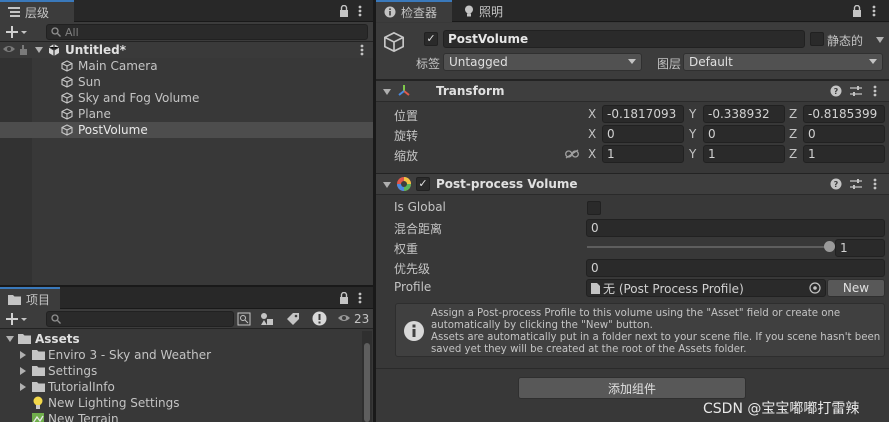  What do you see at coordinates (73, 371) in the screenshot?
I see `project-folder-label: Settings` at bounding box center [73, 371].